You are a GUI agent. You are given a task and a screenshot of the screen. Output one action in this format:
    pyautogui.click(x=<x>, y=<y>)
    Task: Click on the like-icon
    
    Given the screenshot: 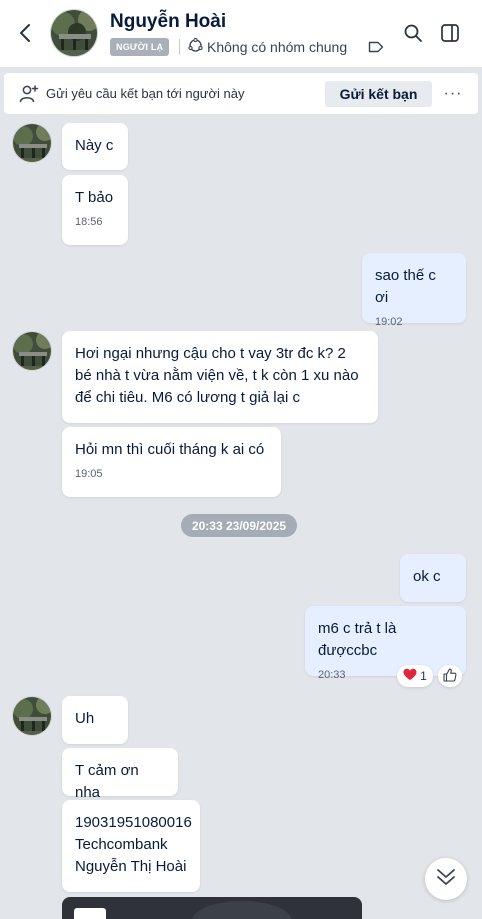 What is the action you would take?
    pyautogui.click(x=450, y=676)
    